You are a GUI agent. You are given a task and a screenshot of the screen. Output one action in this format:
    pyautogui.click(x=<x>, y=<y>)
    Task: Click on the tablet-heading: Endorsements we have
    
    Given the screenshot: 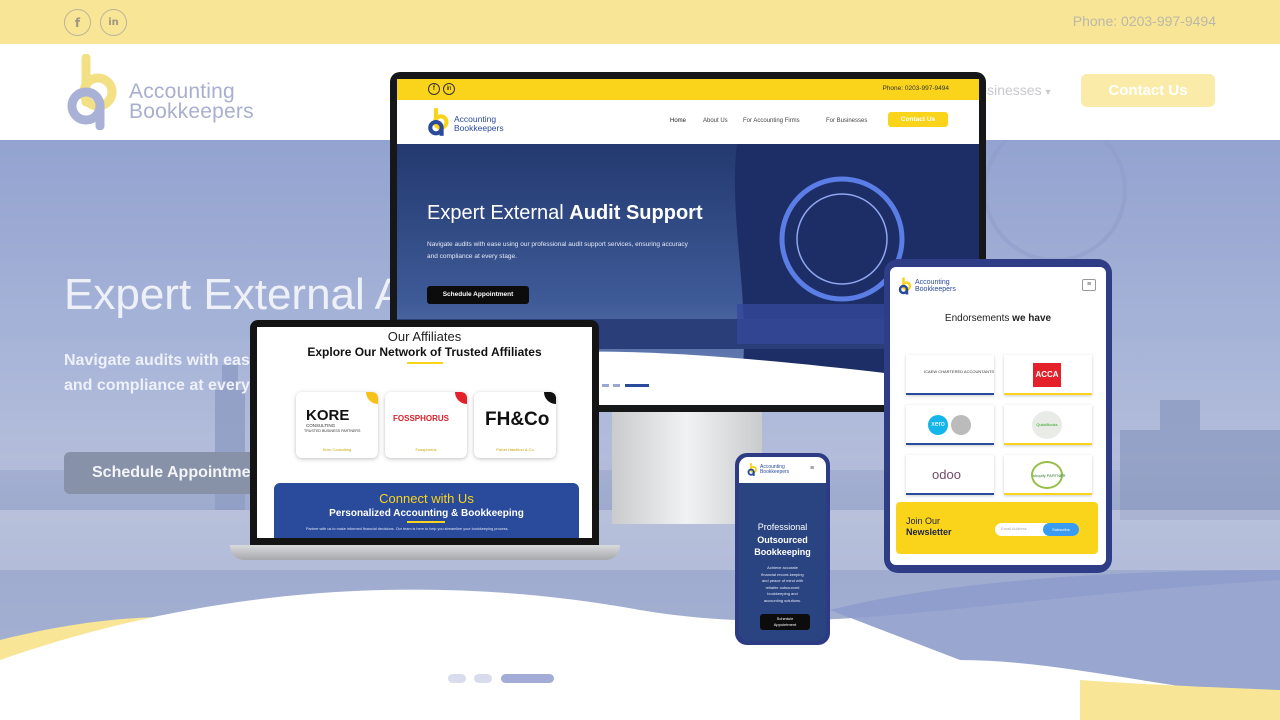 What is the action you would take?
    pyautogui.click(x=998, y=318)
    